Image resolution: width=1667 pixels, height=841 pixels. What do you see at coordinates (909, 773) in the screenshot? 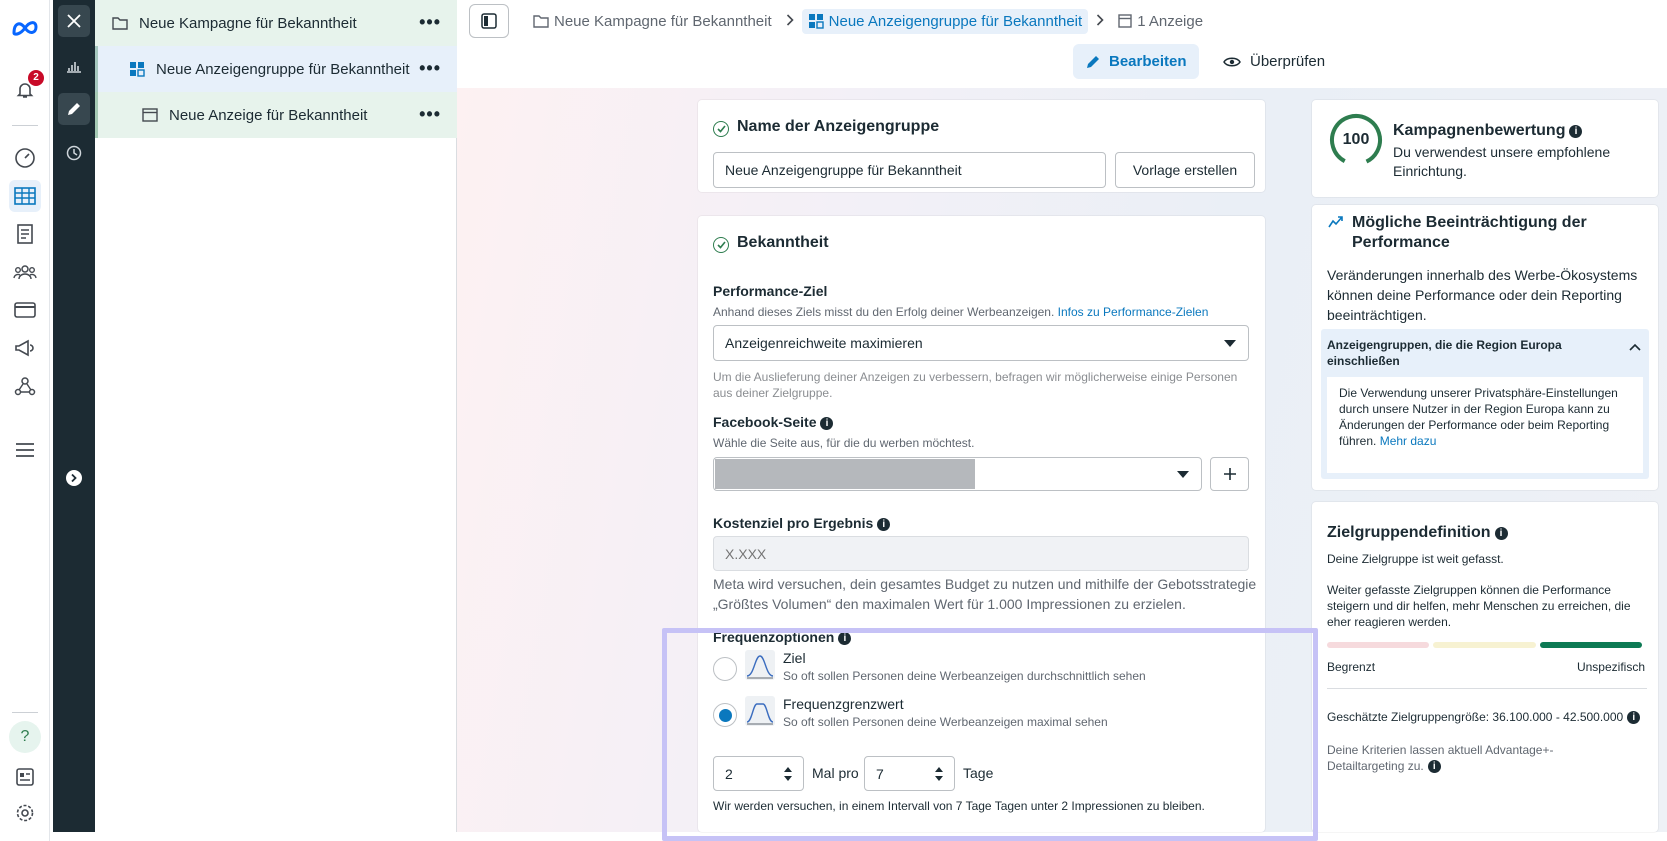
I see `days-stepper: 7` at bounding box center [909, 773].